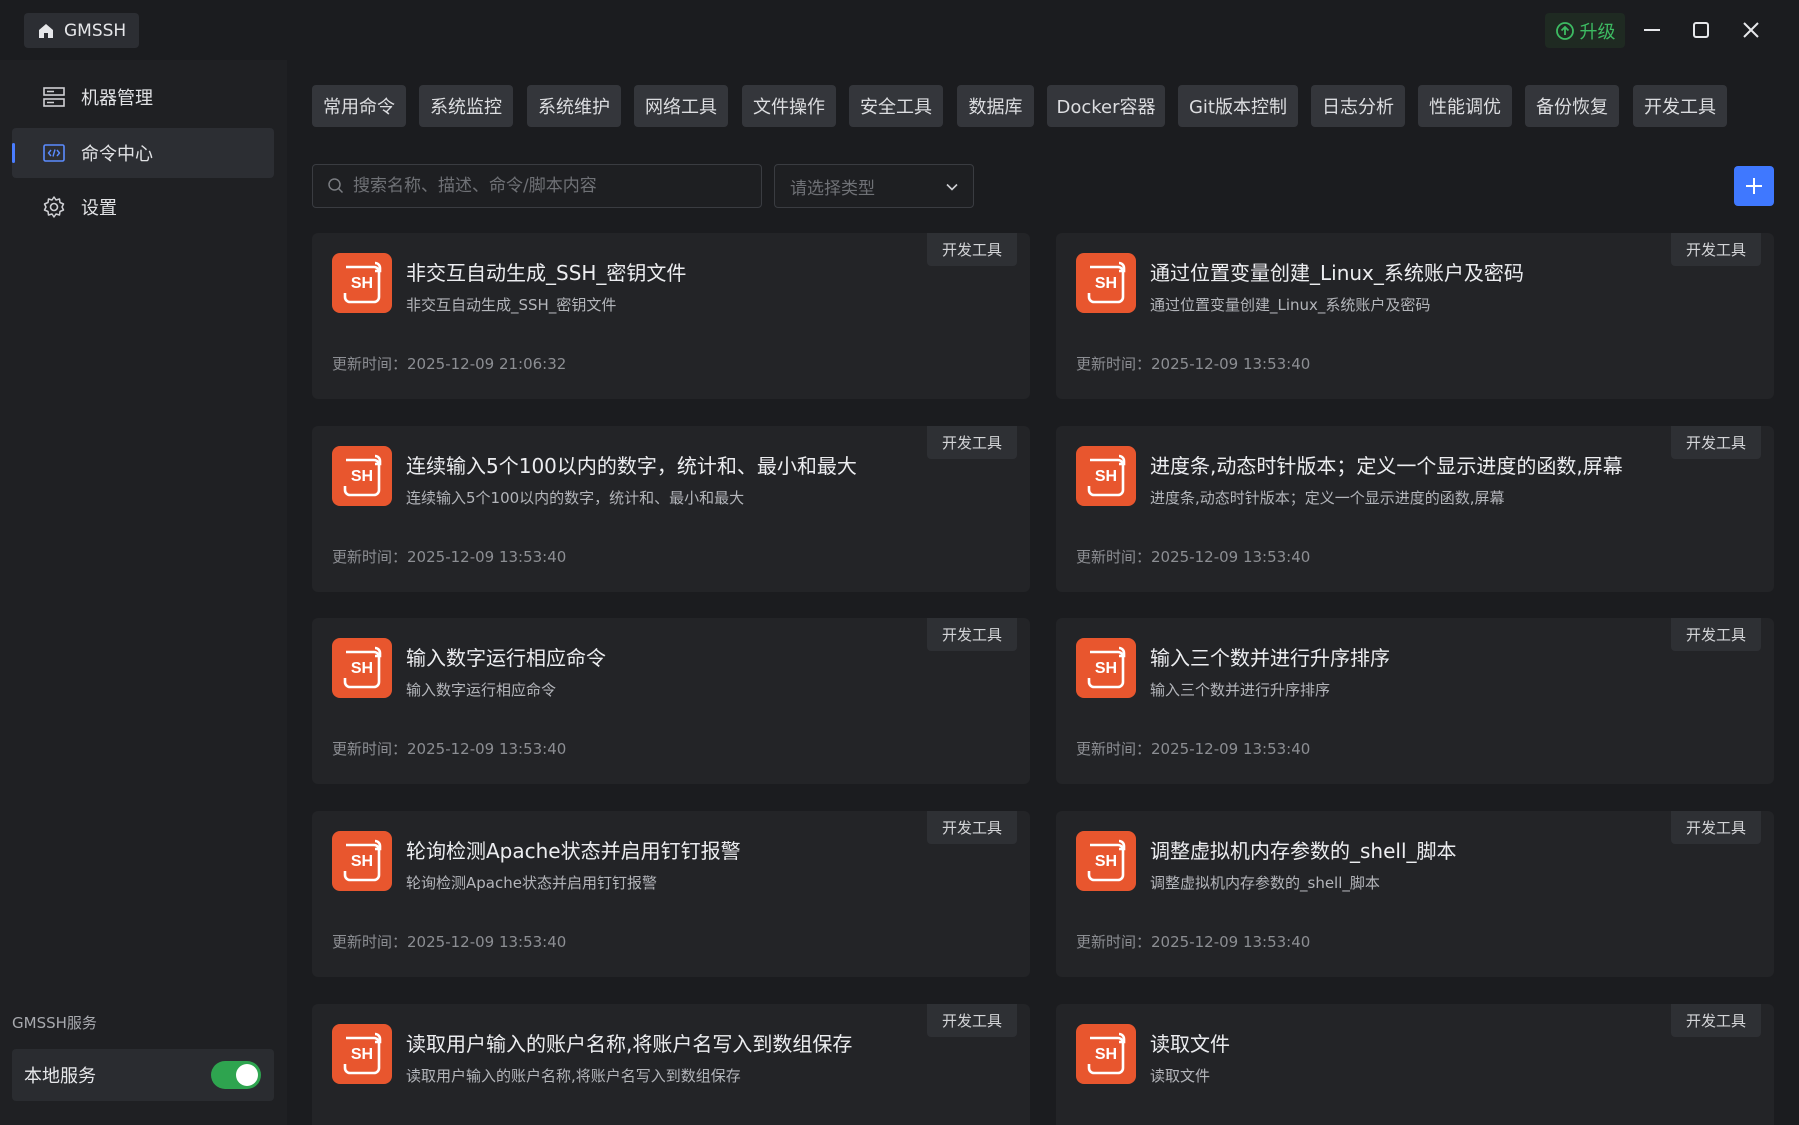  What do you see at coordinates (574, 106) in the screenshot?
I see `tag-system-maintenance: 系统维护` at bounding box center [574, 106].